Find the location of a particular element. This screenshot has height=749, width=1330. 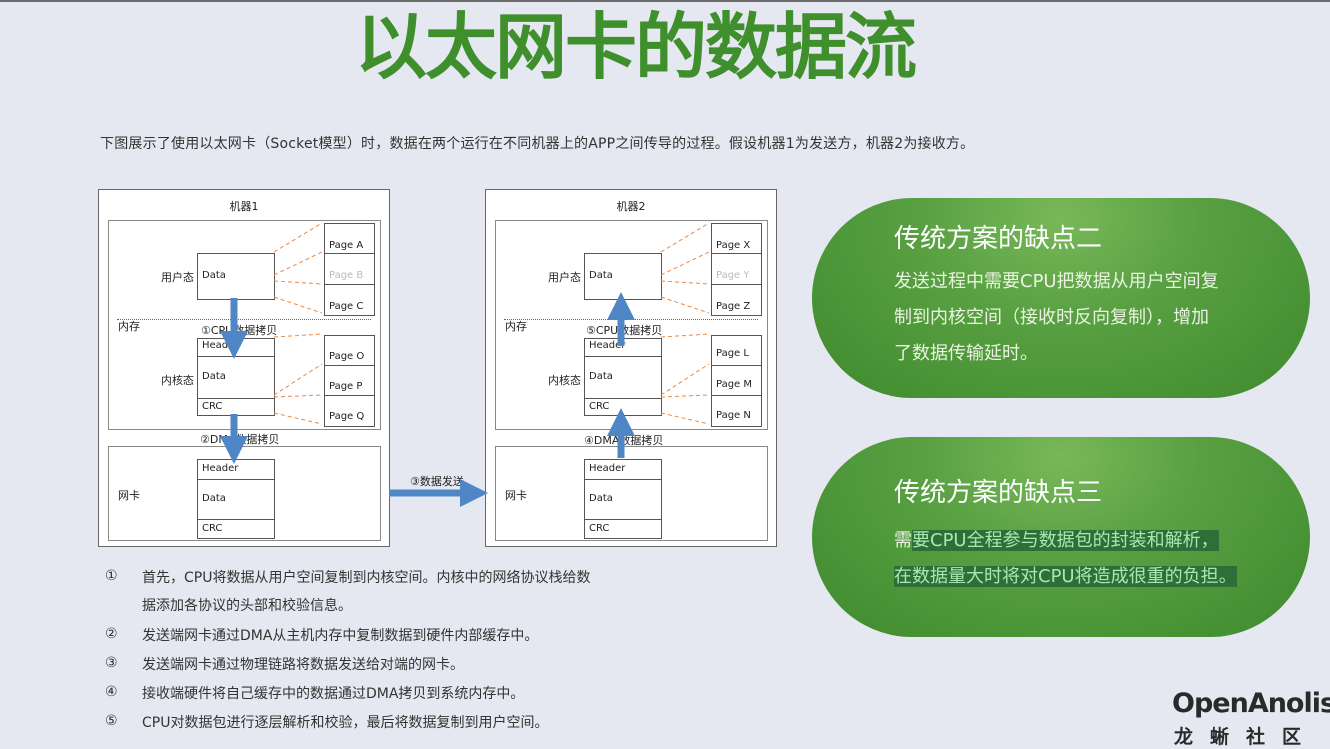

list-item-number: ⑤ is located at coordinates (111, 721).